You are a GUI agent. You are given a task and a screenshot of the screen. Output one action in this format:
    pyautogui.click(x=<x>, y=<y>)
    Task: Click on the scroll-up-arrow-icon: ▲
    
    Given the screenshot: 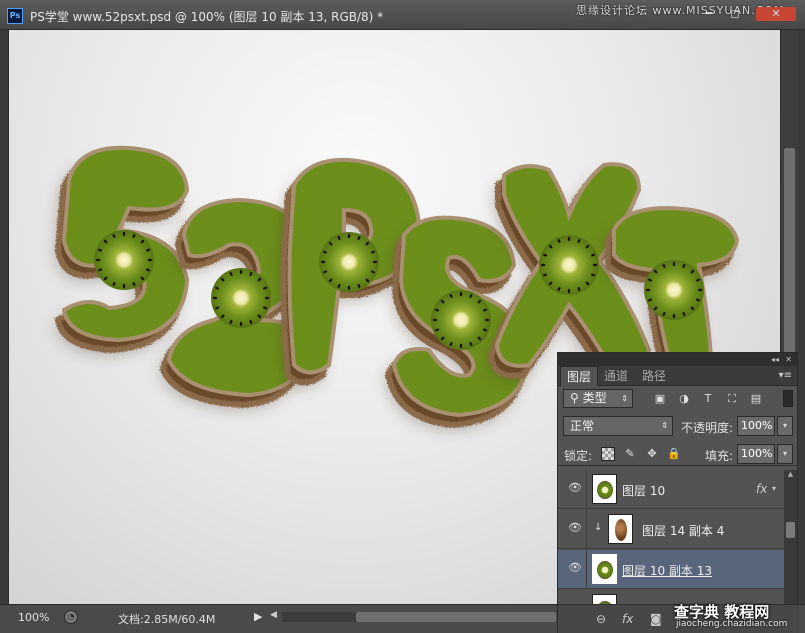 What is the action you would take?
    pyautogui.click(x=790, y=475)
    